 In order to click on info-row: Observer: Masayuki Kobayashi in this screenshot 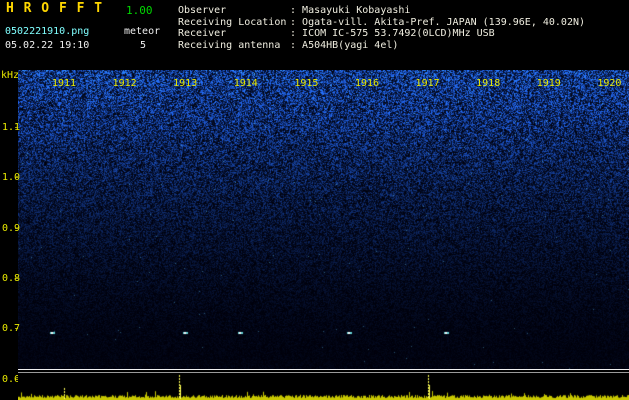, I will do `click(381, 11)`.